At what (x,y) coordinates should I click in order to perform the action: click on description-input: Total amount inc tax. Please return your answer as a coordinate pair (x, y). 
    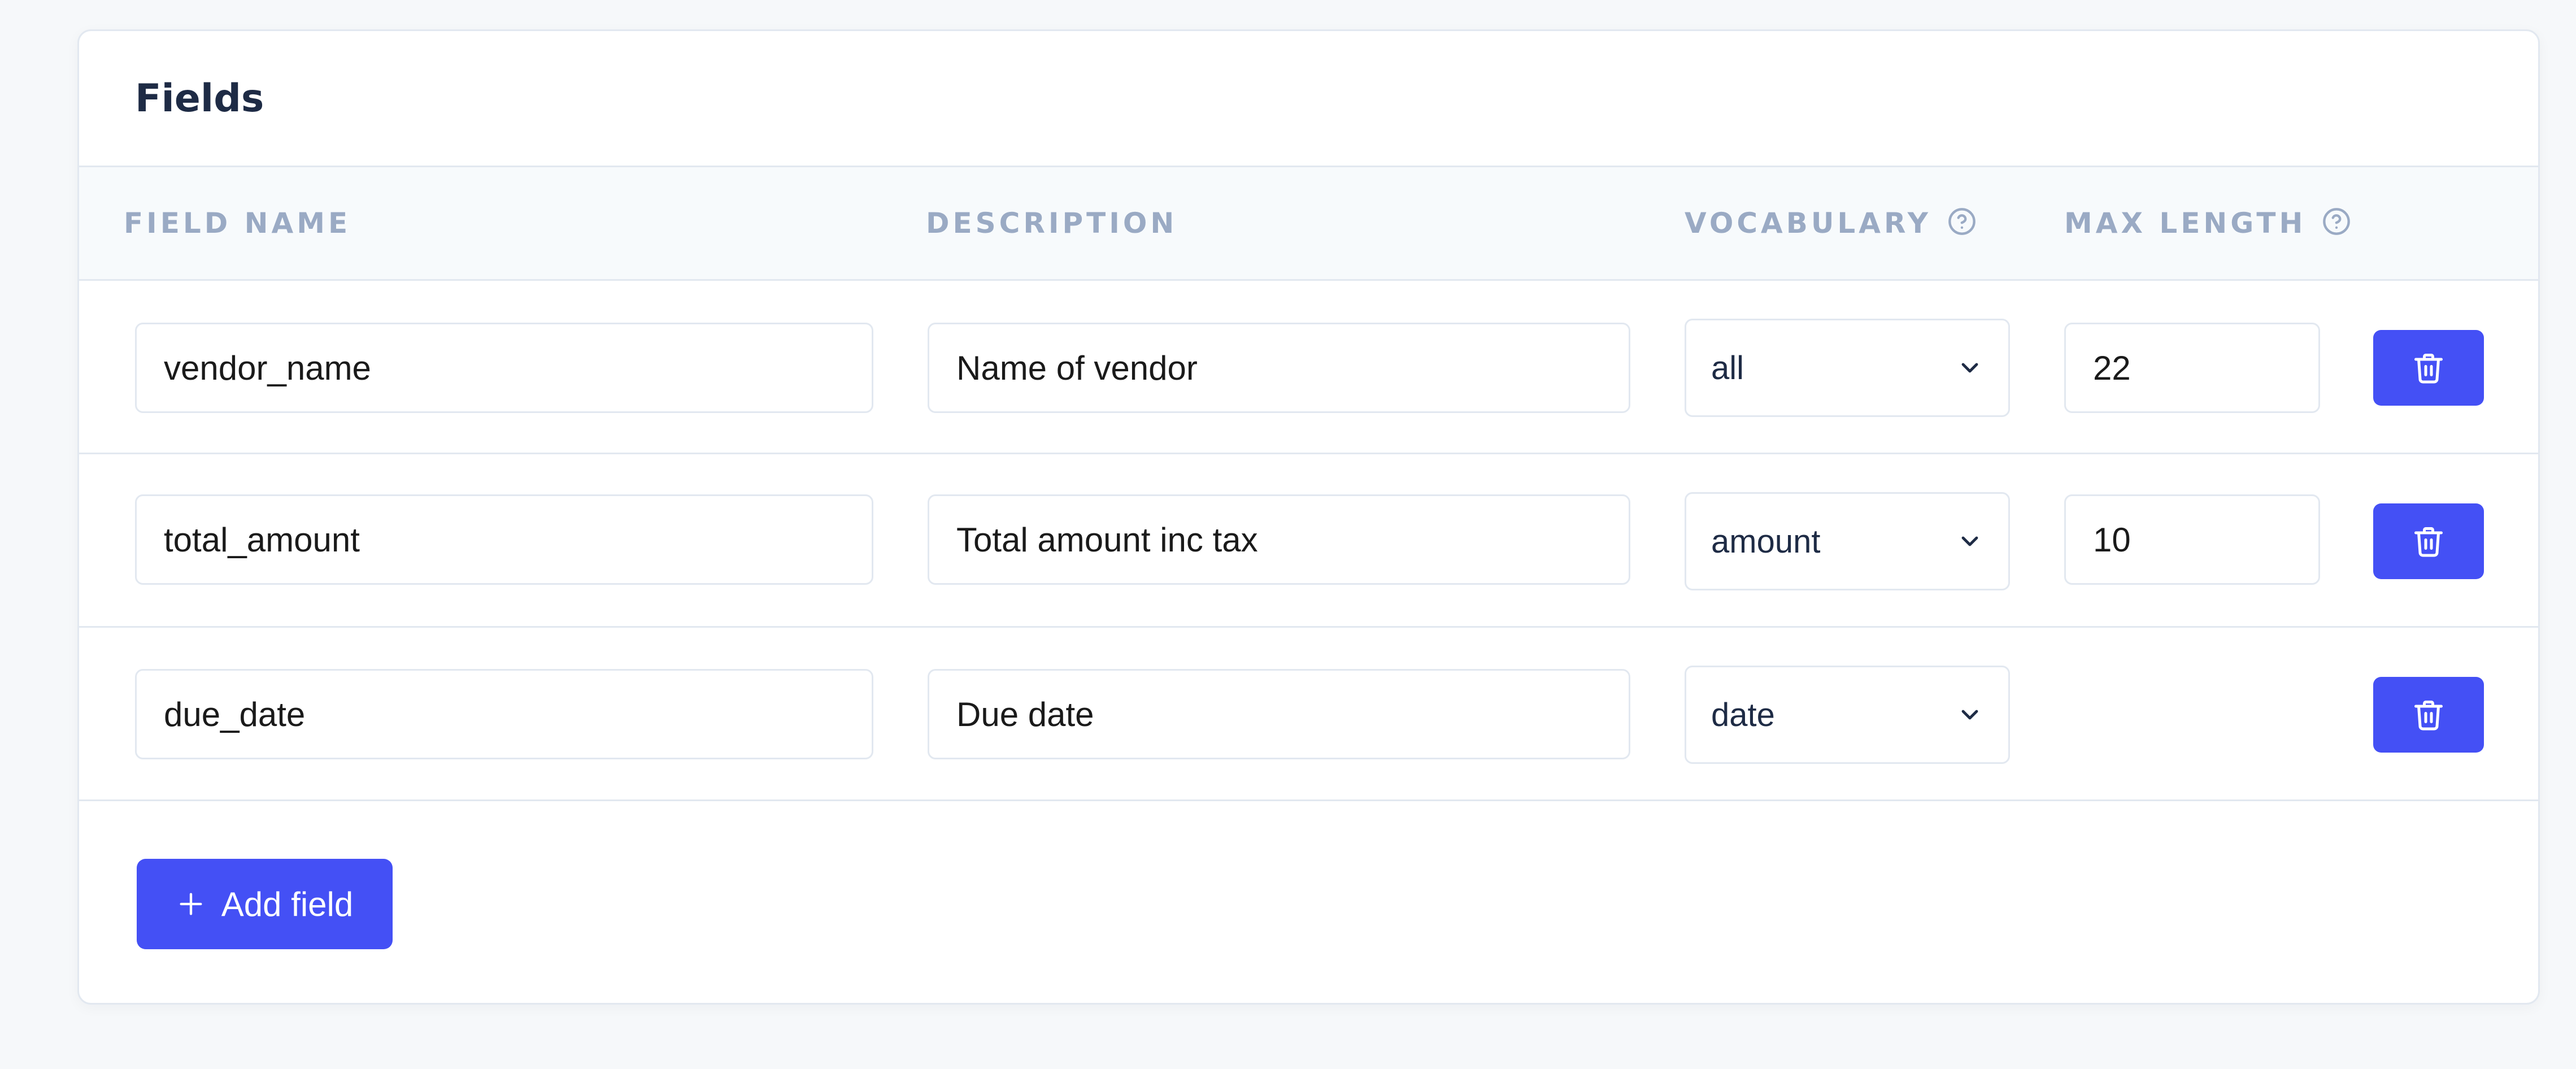
    Looking at the image, I should click on (1279, 539).